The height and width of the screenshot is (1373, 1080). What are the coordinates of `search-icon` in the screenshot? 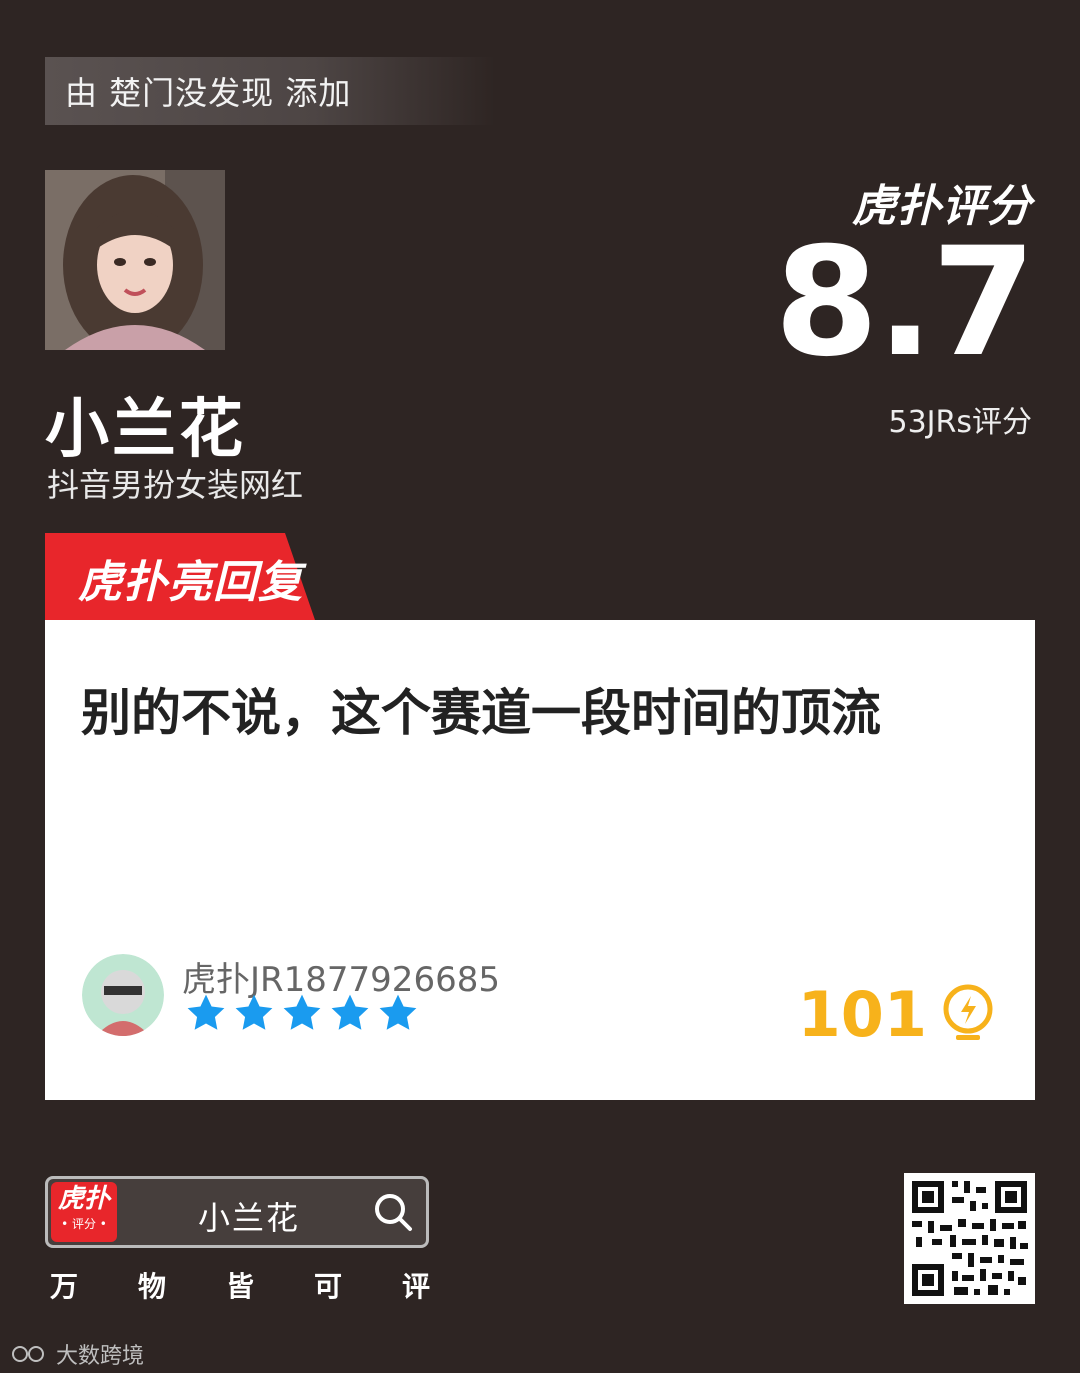 It's located at (393, 1212).